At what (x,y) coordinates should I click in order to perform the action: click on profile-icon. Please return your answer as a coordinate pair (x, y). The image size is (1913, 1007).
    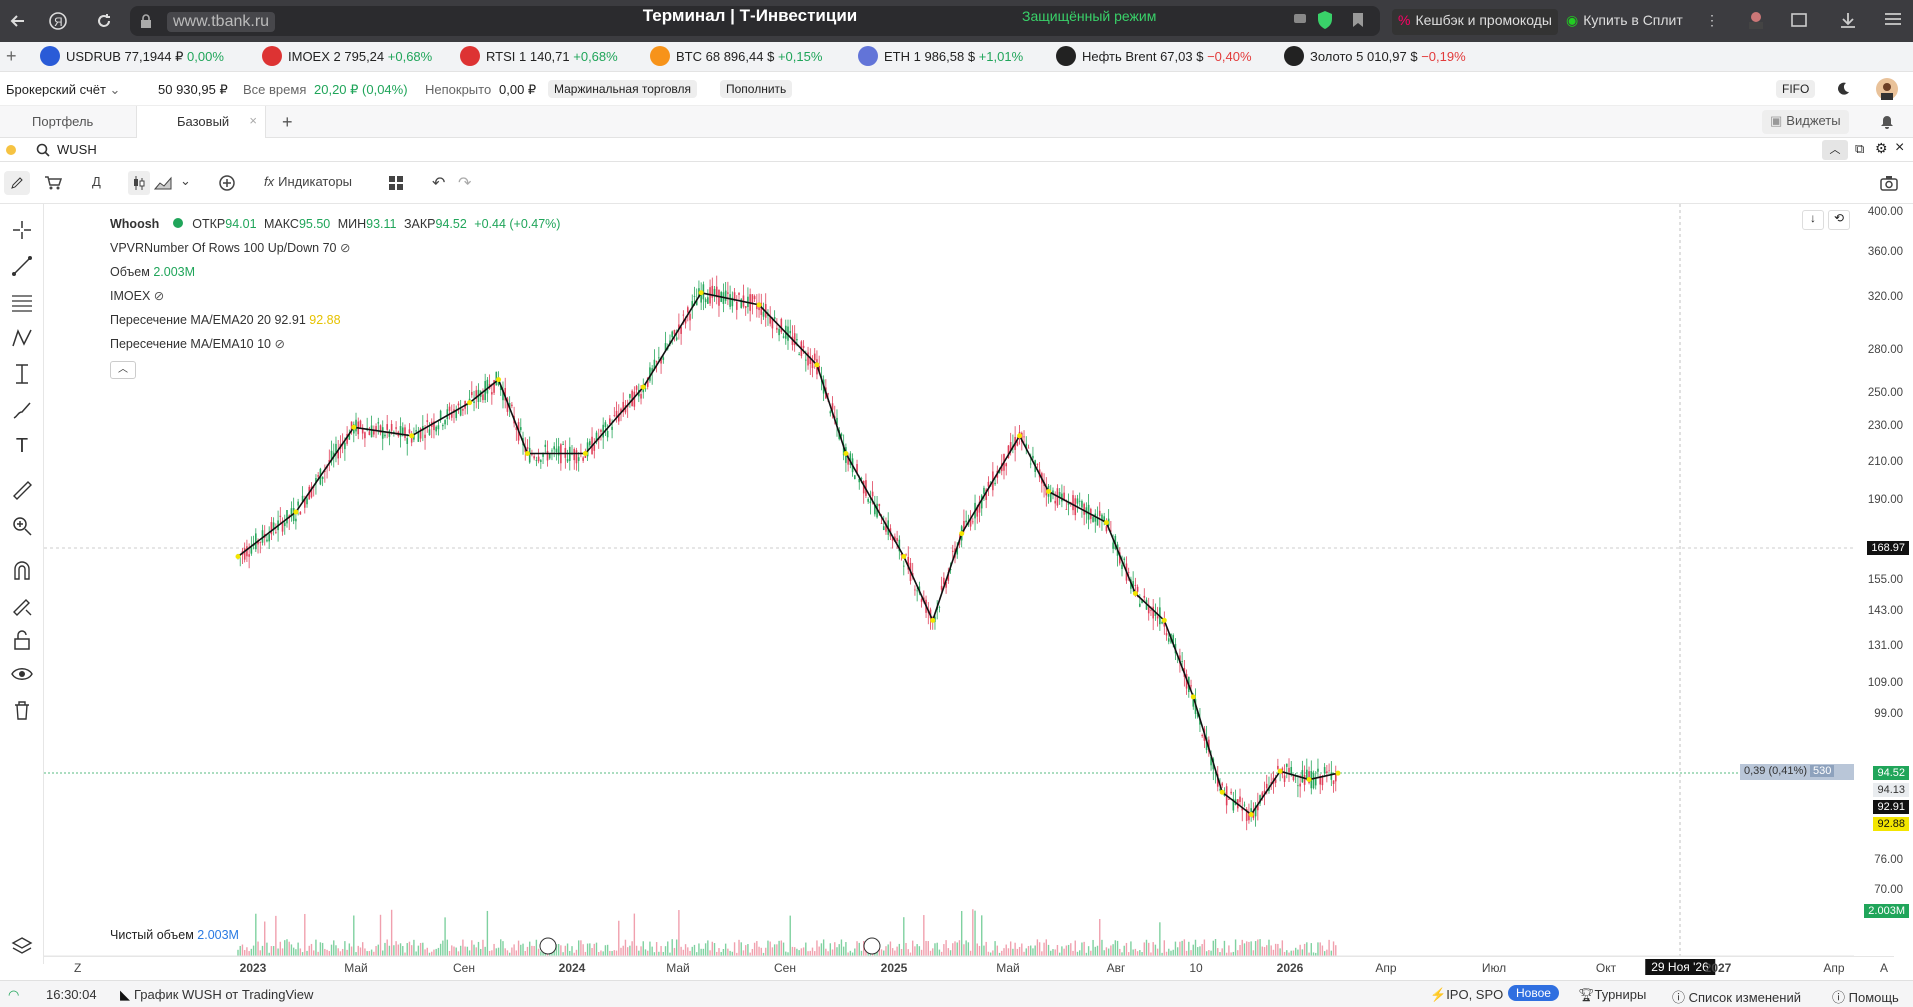
    Looking at the image, I should click on (1756, 20).